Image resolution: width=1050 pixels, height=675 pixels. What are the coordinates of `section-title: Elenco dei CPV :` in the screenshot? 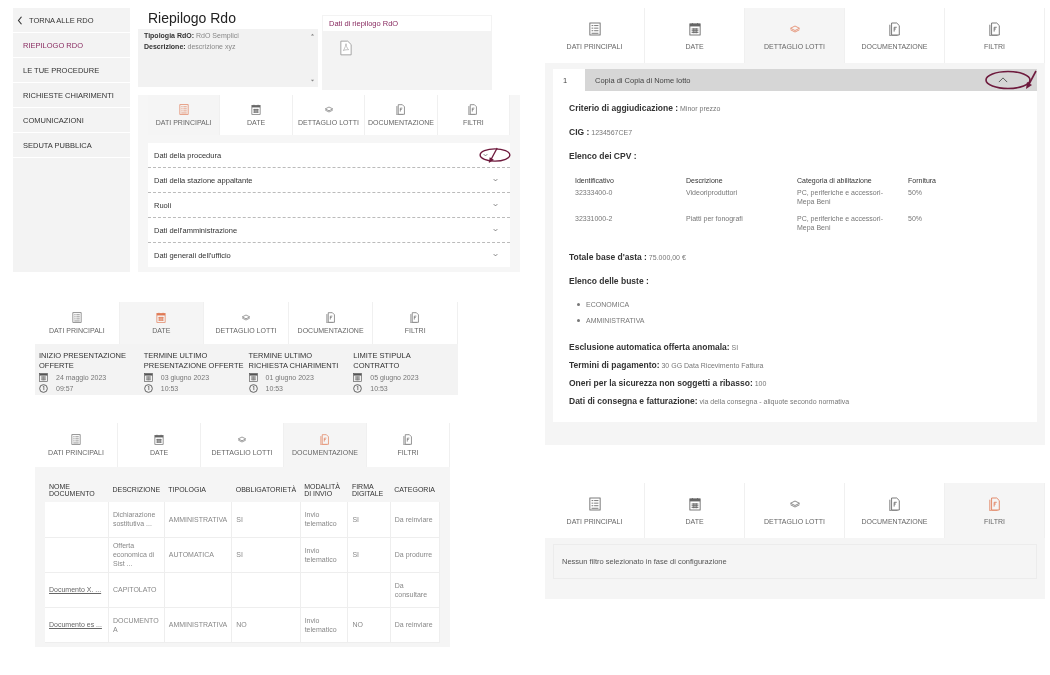 It's located at (603, 156).